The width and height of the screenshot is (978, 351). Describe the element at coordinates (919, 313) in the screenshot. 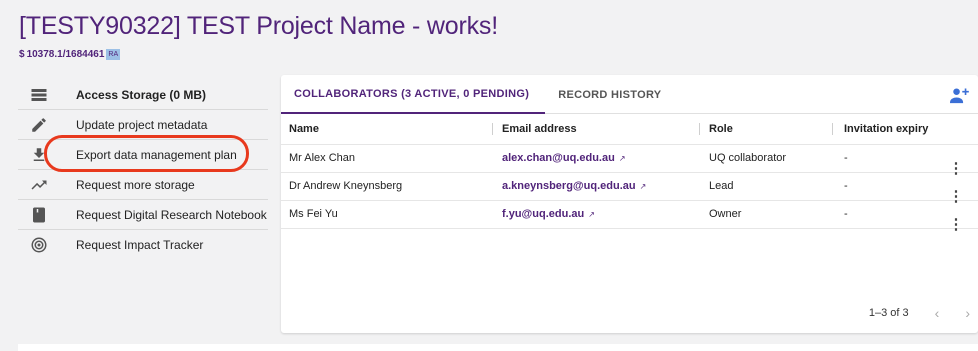

I see `pagination: 1–3 of 3 ‹ ›` at that location.